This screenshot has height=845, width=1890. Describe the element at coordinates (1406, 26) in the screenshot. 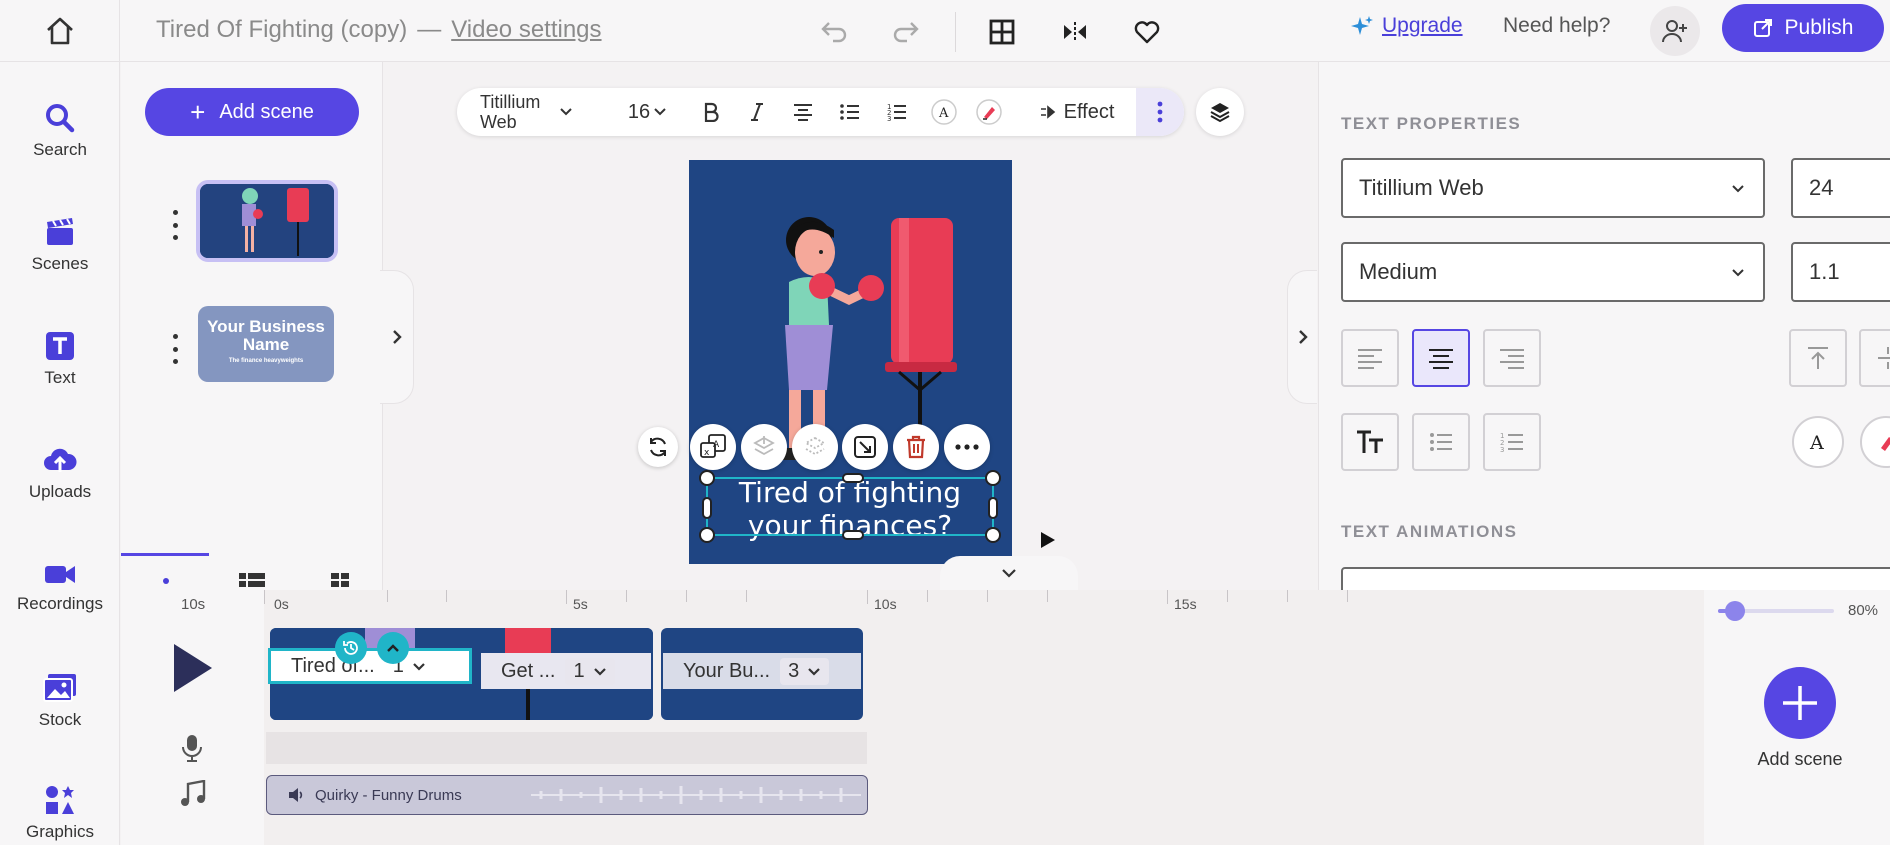

I see `upgrade-link: Upgrade` at that location.